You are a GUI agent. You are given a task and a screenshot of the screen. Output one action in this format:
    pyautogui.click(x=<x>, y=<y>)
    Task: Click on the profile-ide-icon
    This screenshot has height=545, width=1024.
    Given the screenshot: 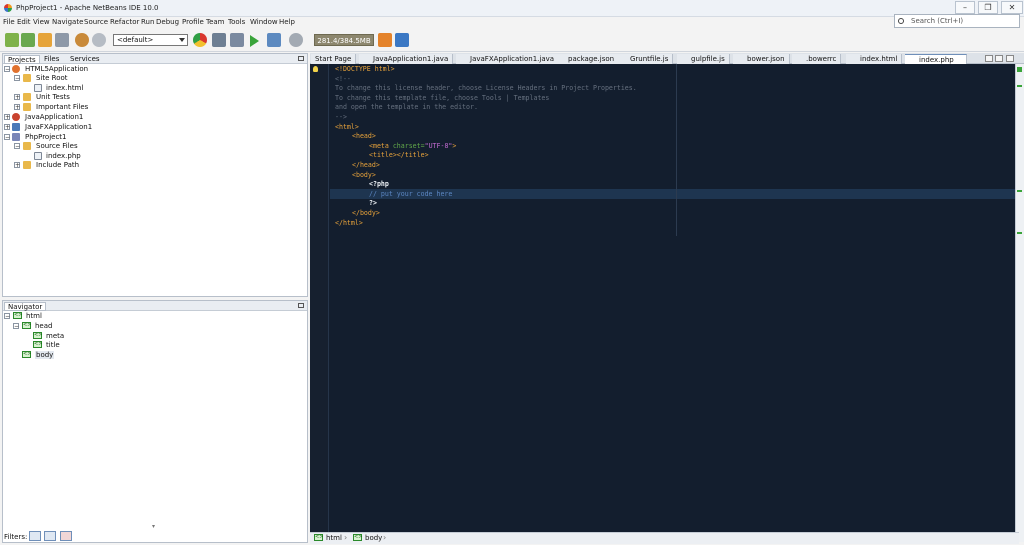 What is the action you would take?
    pyautogui.click(x=402, y=40)
    